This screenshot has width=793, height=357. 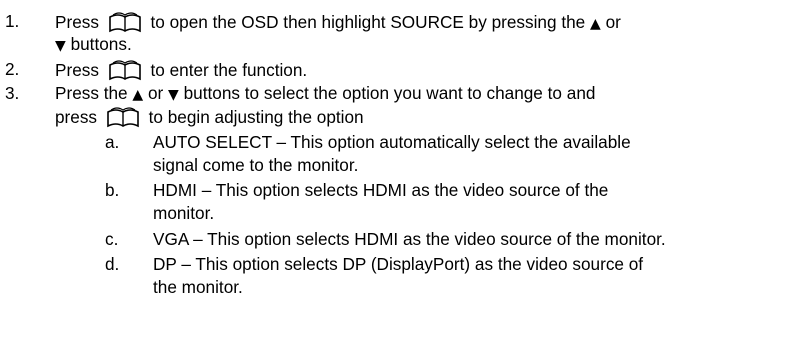 I want to click on step-1-number: 1., so click(x=12, y=21).